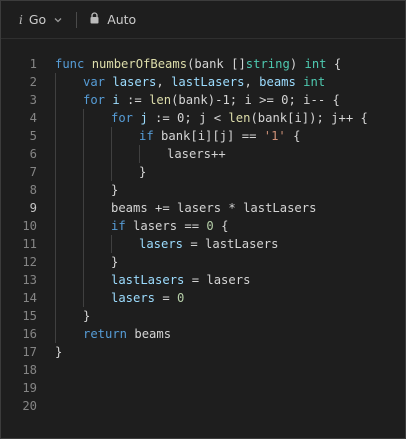  I want to click on line-number: 4, so click(33, 118).